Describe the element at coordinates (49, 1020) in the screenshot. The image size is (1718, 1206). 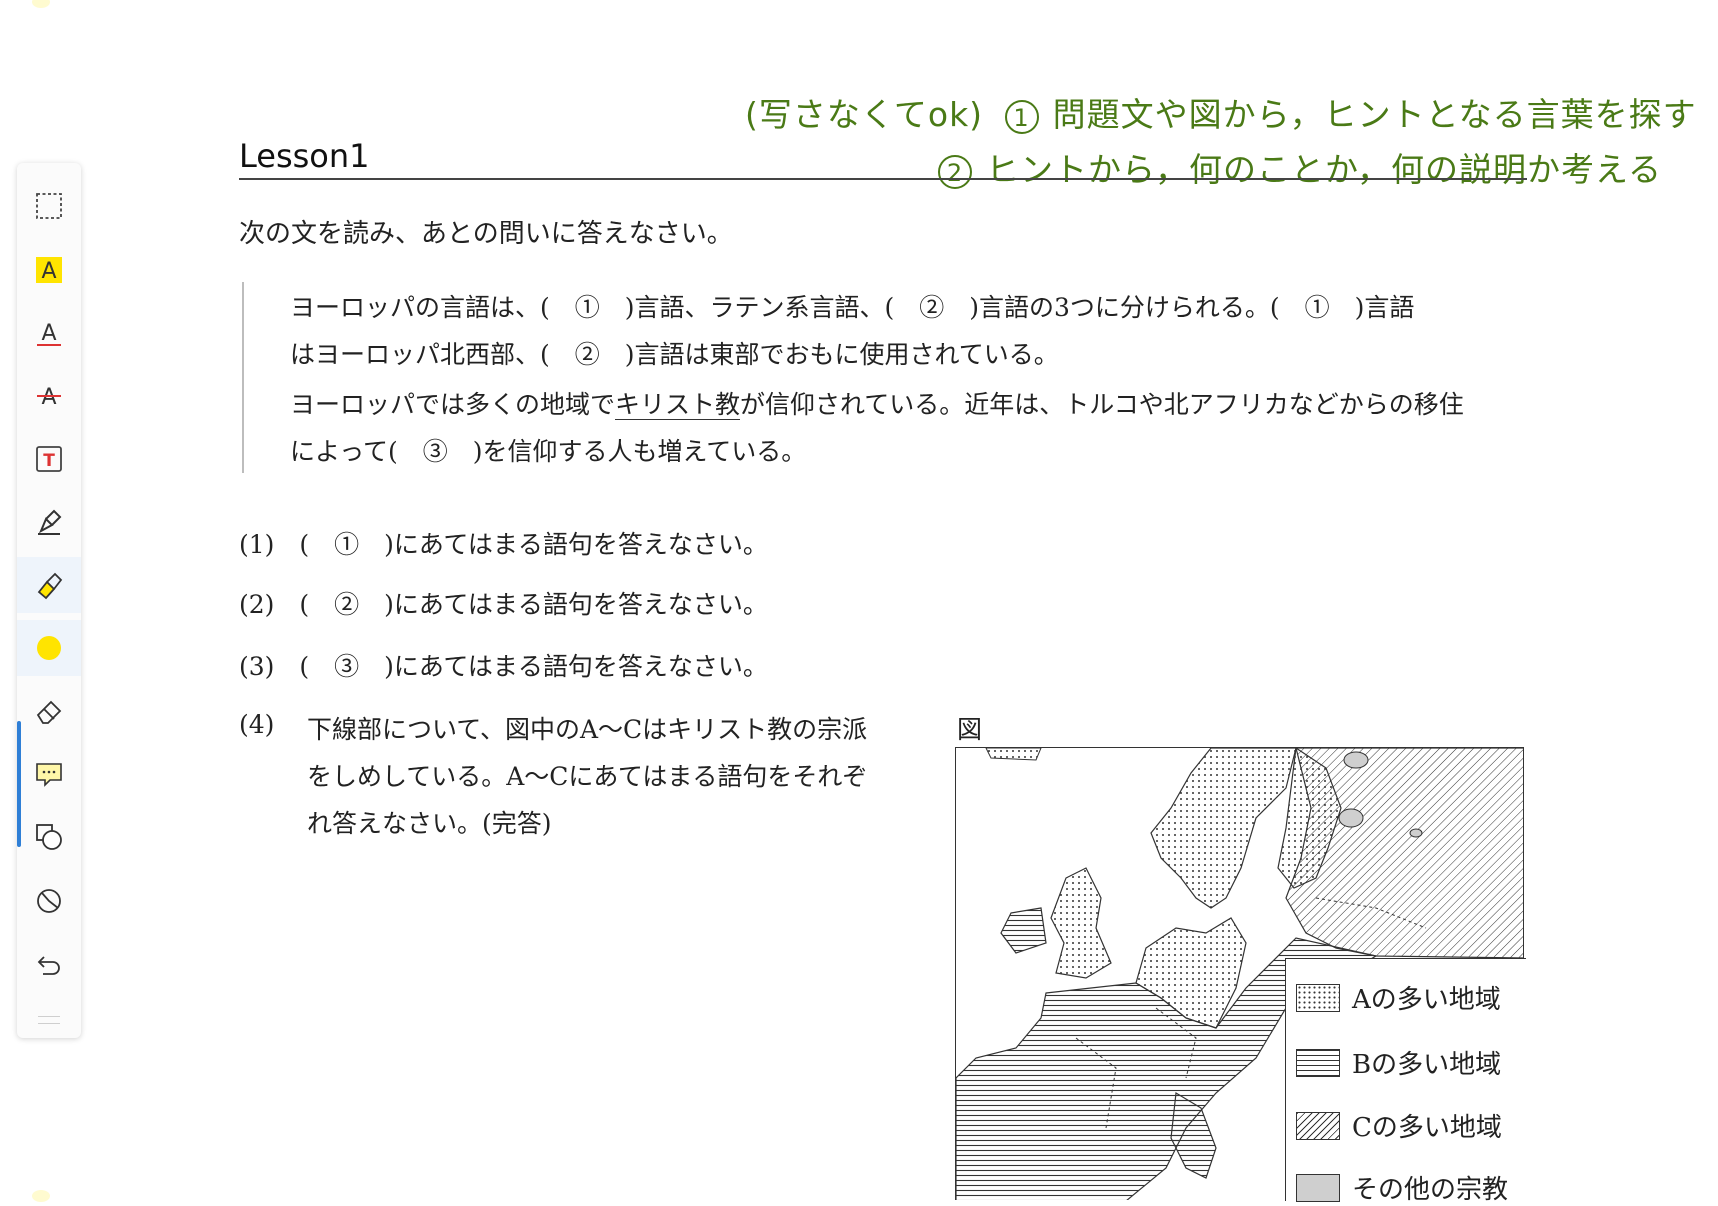
I see `toolbar-drag-handle` at that location.